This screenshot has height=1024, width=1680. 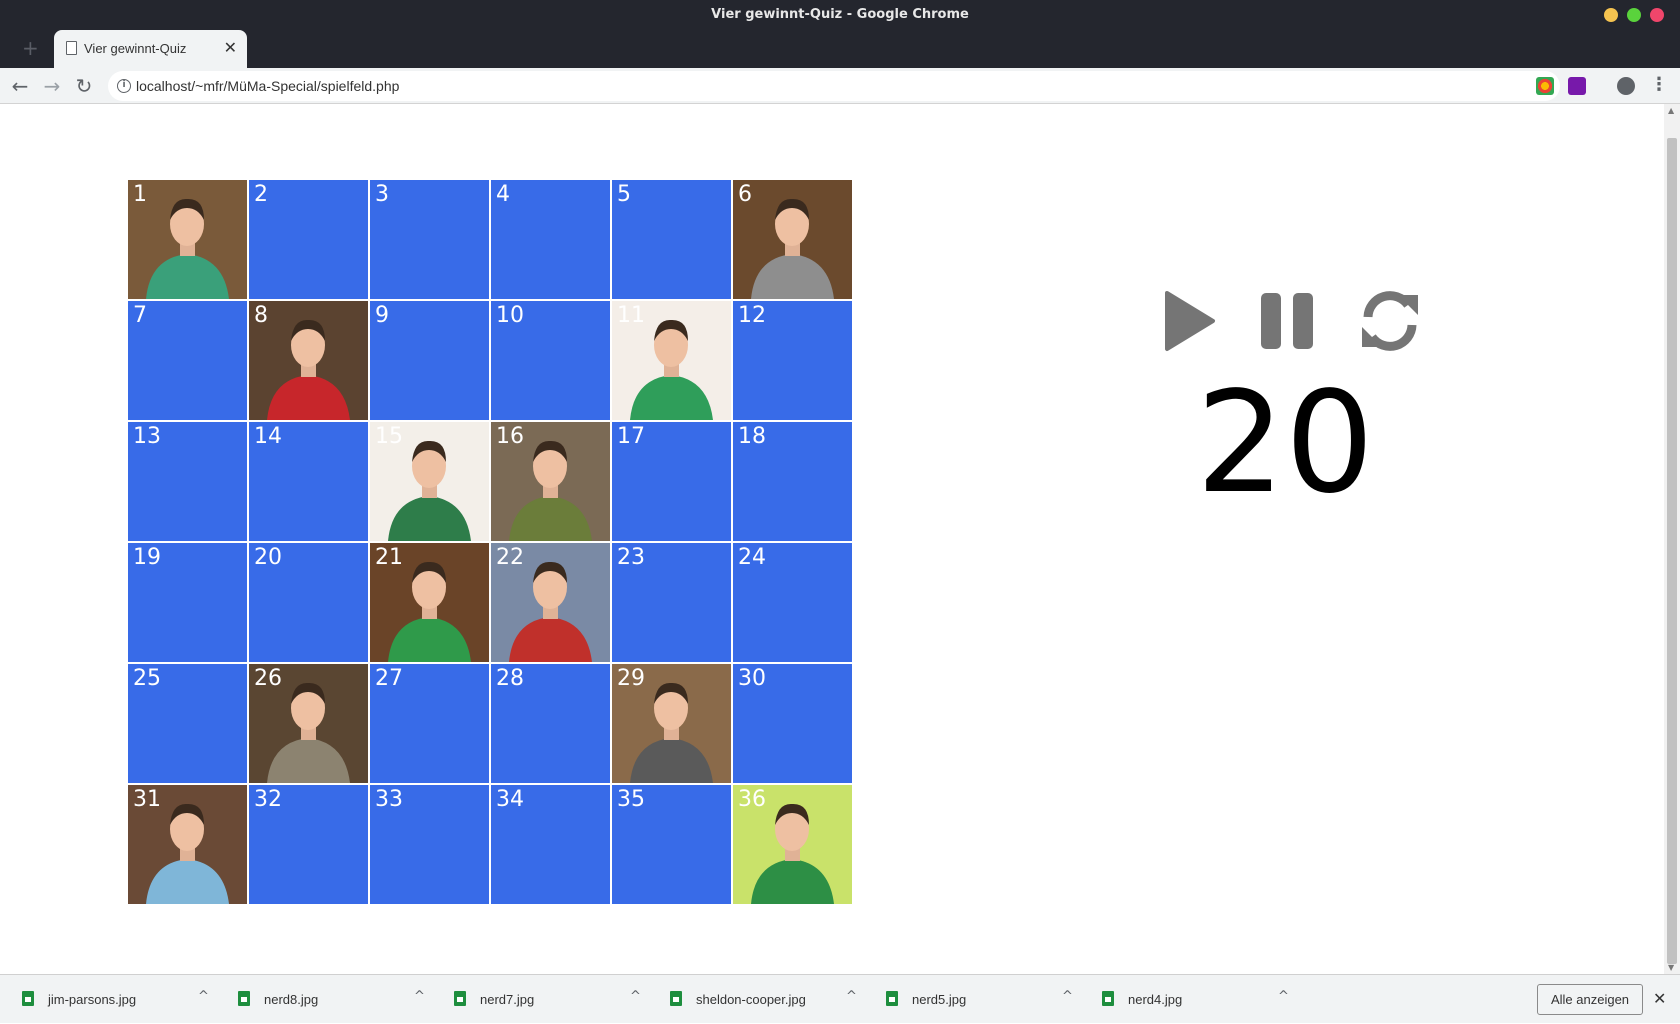 What do you see at coordinates (671, 844) in the screenshot?
I see `board-cell: 35` at bounding box center [671, 844].